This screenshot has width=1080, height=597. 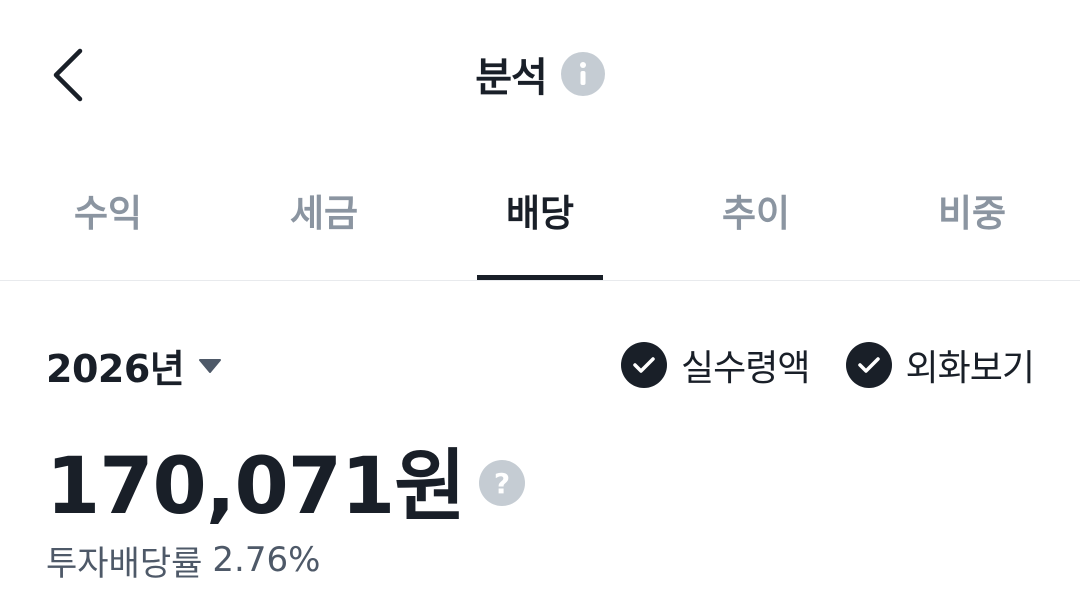 I want to click on page-title: 분석, so click(x=511, y=78).